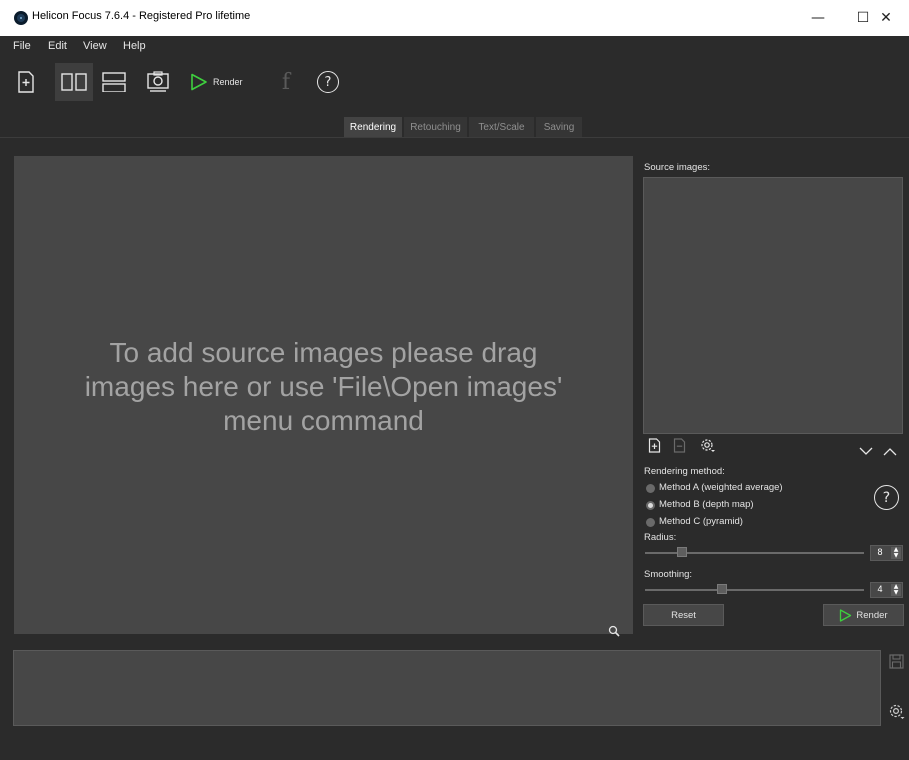  I want to click on reset-button: Reset, so click(683, 615).